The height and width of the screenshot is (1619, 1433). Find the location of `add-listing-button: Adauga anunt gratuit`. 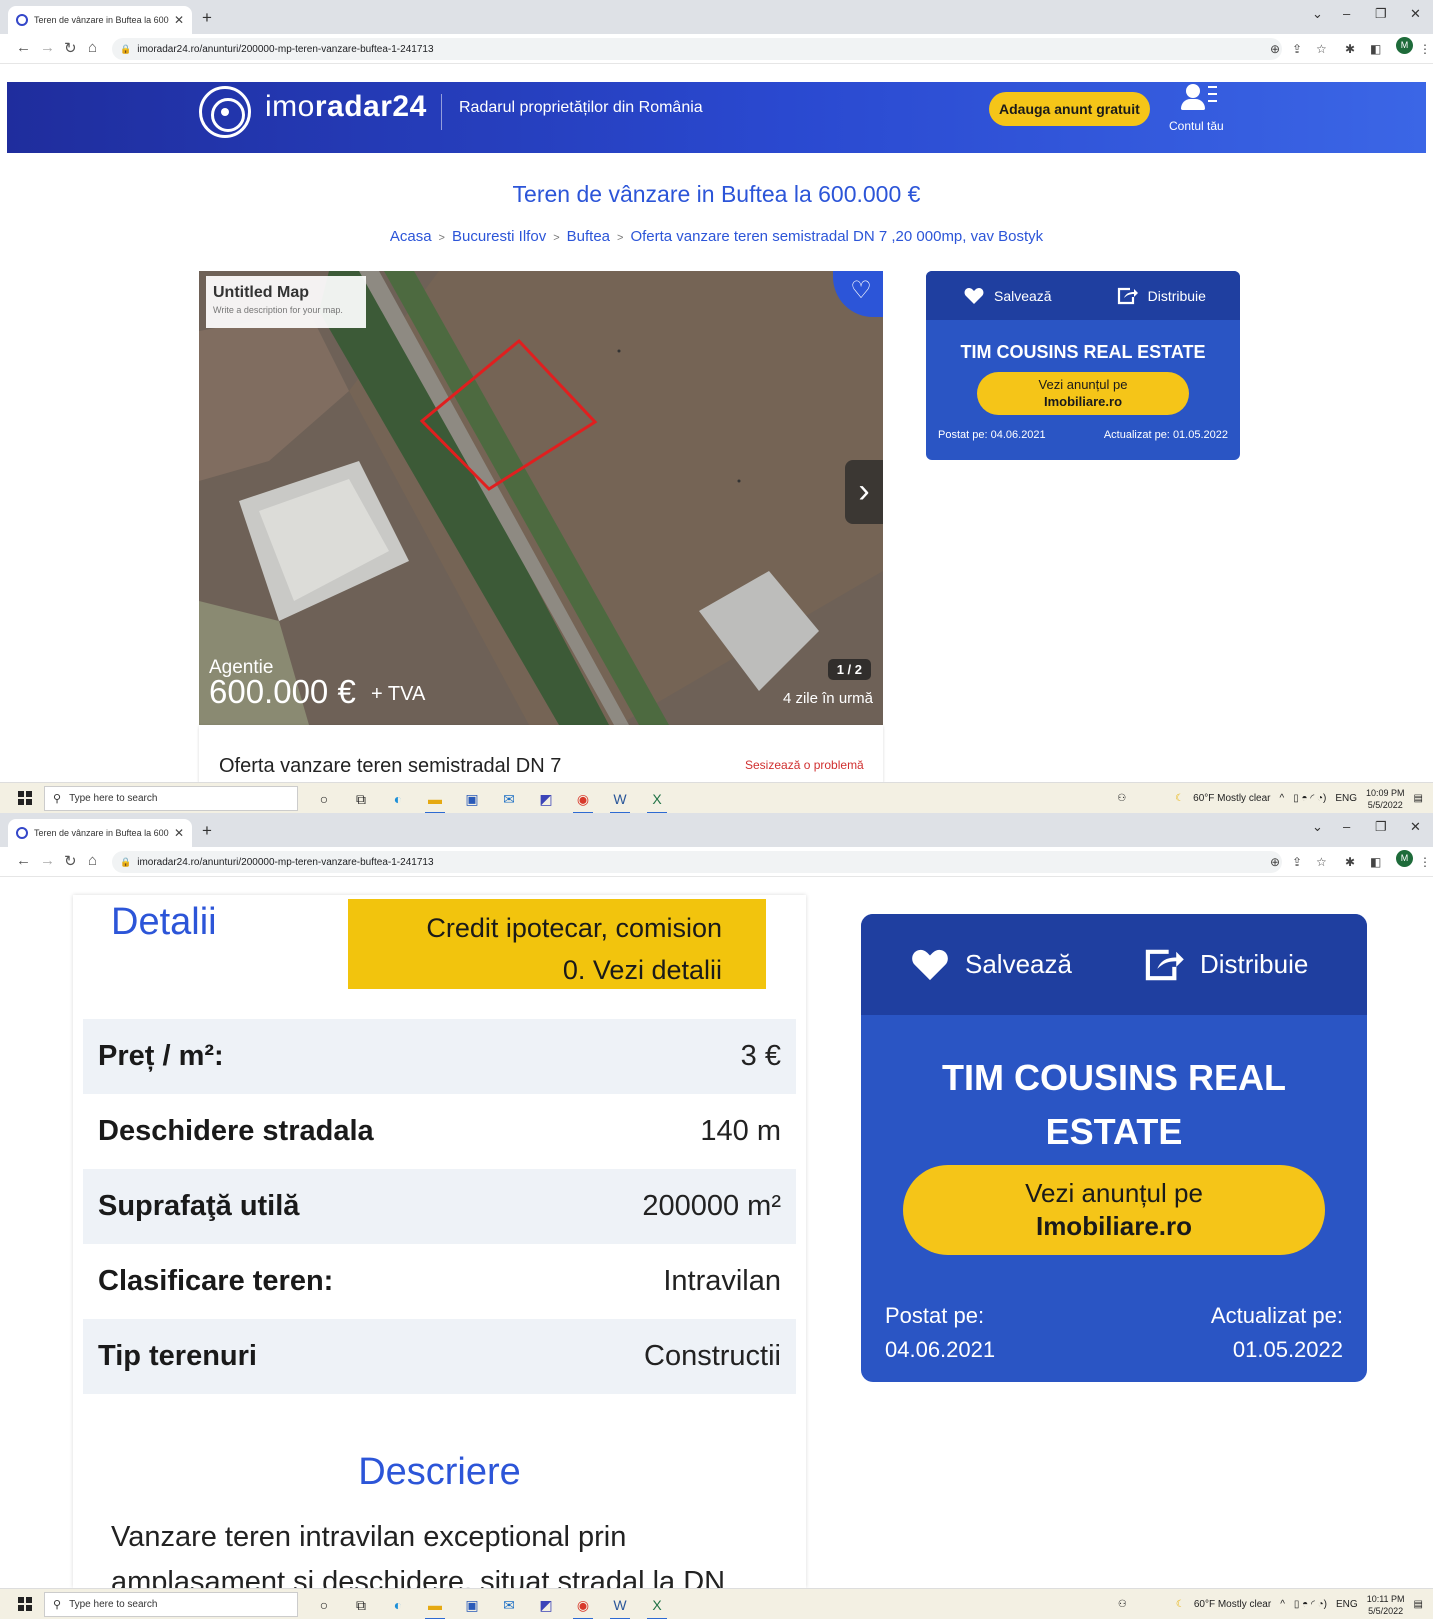

add-listing-button: Adauga anunt gratuit is located at coordinates (1069, 109).